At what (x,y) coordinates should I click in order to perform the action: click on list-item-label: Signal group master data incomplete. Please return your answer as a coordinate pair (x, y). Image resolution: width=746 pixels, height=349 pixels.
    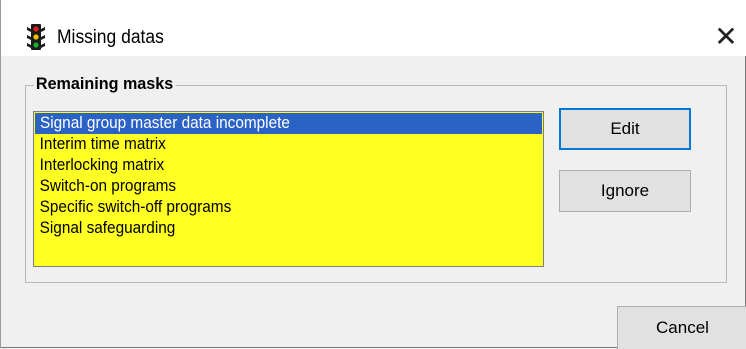
    Looking at the image, I should click on (165, 123).